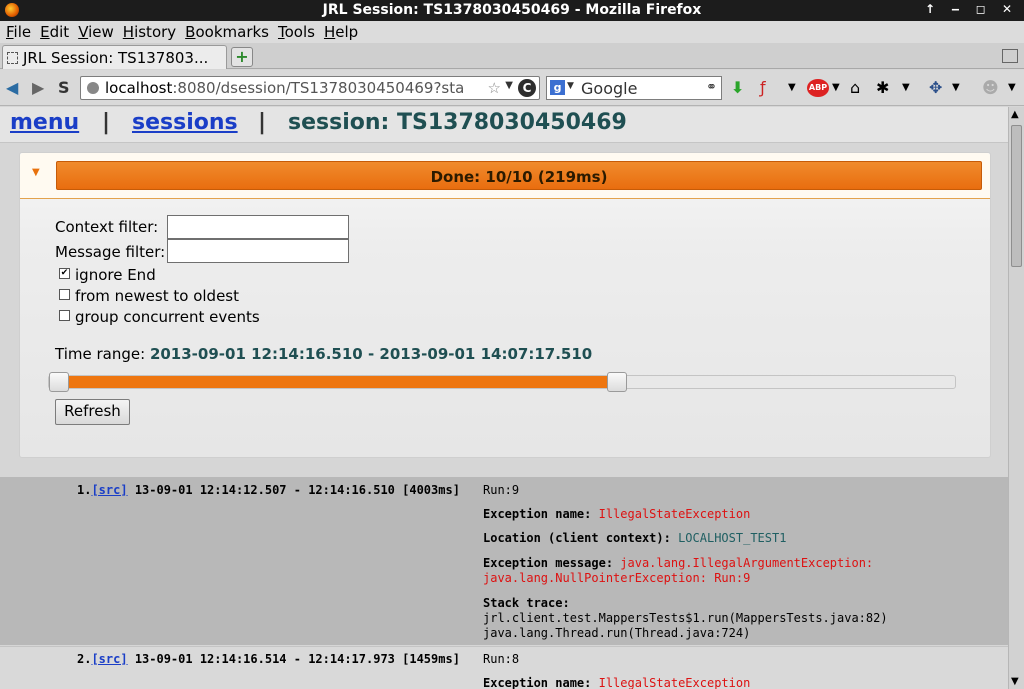 This screenshot has width=1024, height=689. I want to click on newest-to-oldest-option: from newest to oldest, so click(149, 296).